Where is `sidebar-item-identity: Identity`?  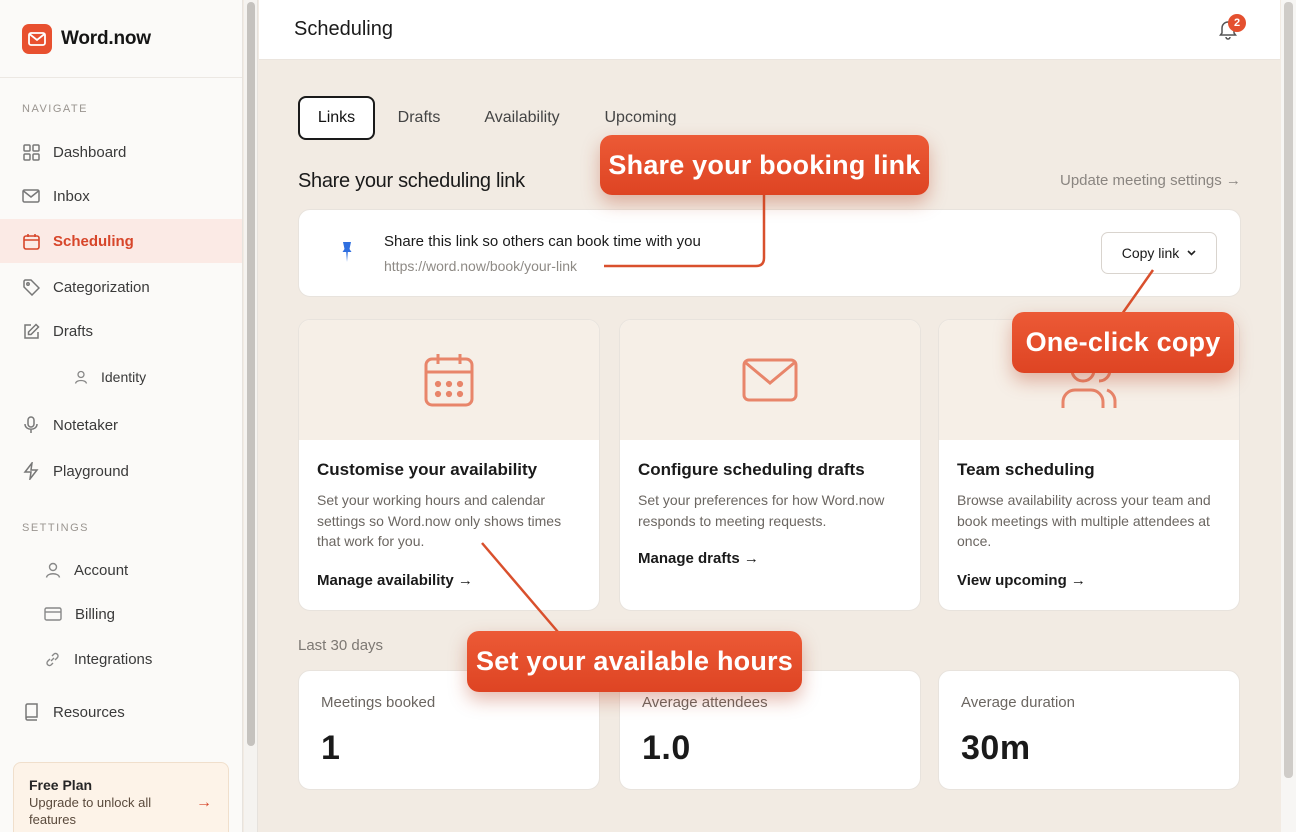
sidebar-item-identity: Identity is located at coordinates (121, 377).